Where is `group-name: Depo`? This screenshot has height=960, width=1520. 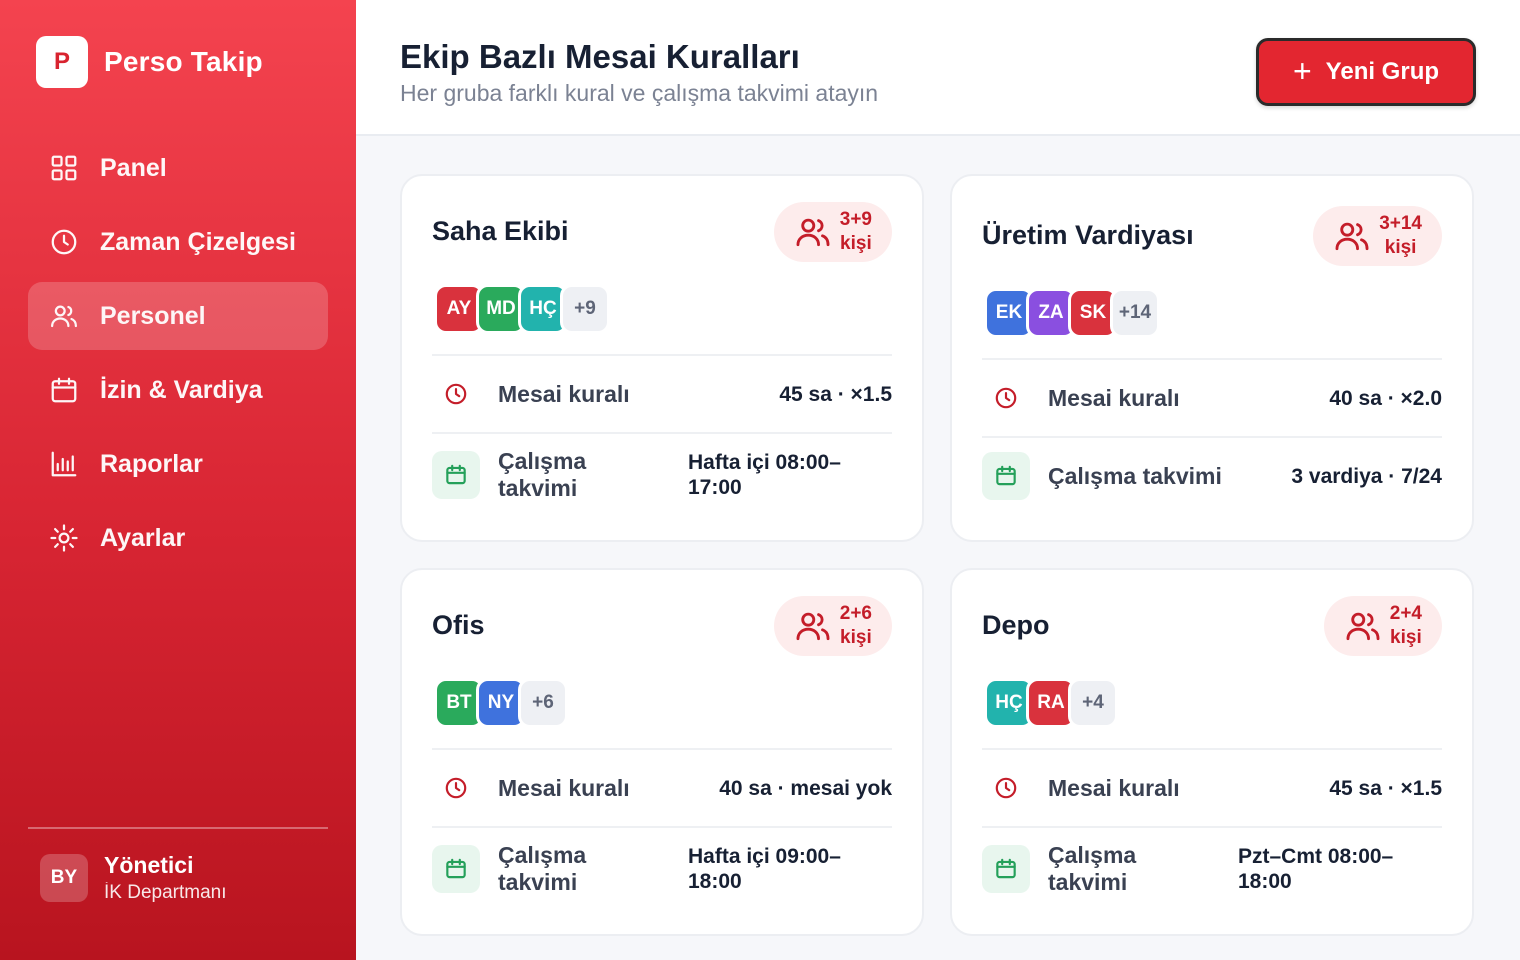 group-name: Depo is located at coordinates (1016, 625).